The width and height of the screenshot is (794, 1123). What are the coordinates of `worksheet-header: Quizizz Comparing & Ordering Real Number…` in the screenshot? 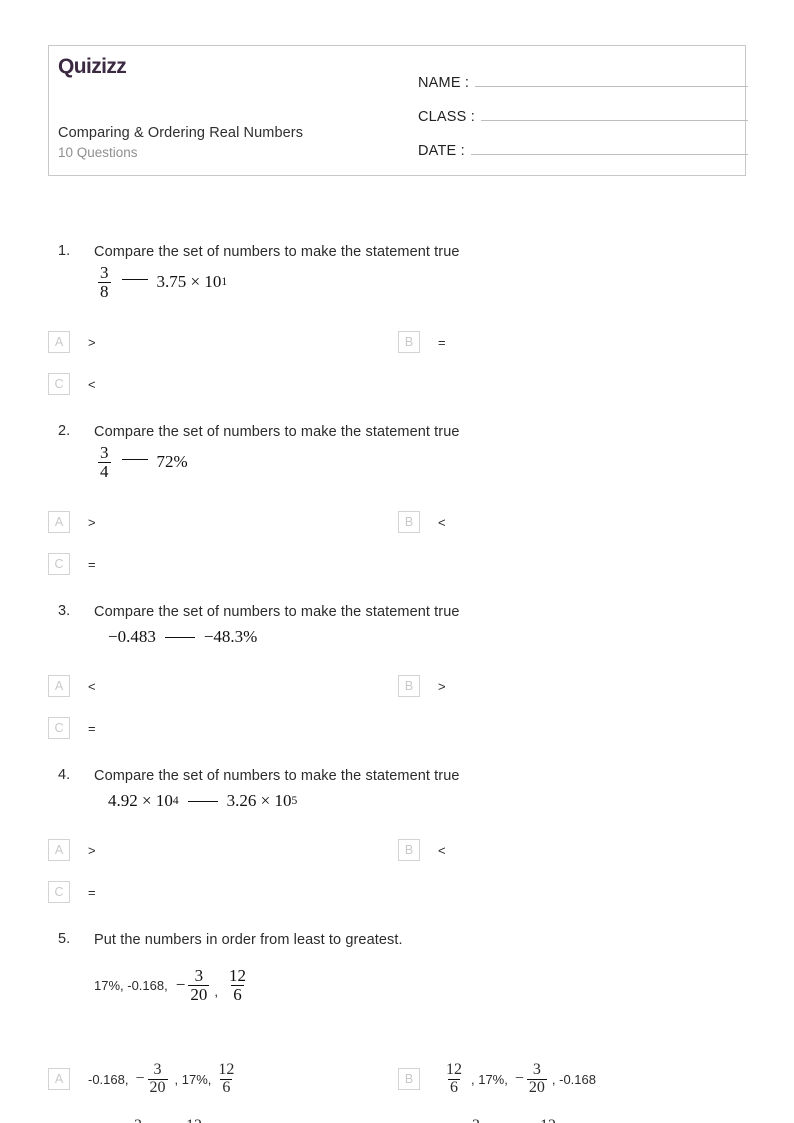 It's located at (398, 110).